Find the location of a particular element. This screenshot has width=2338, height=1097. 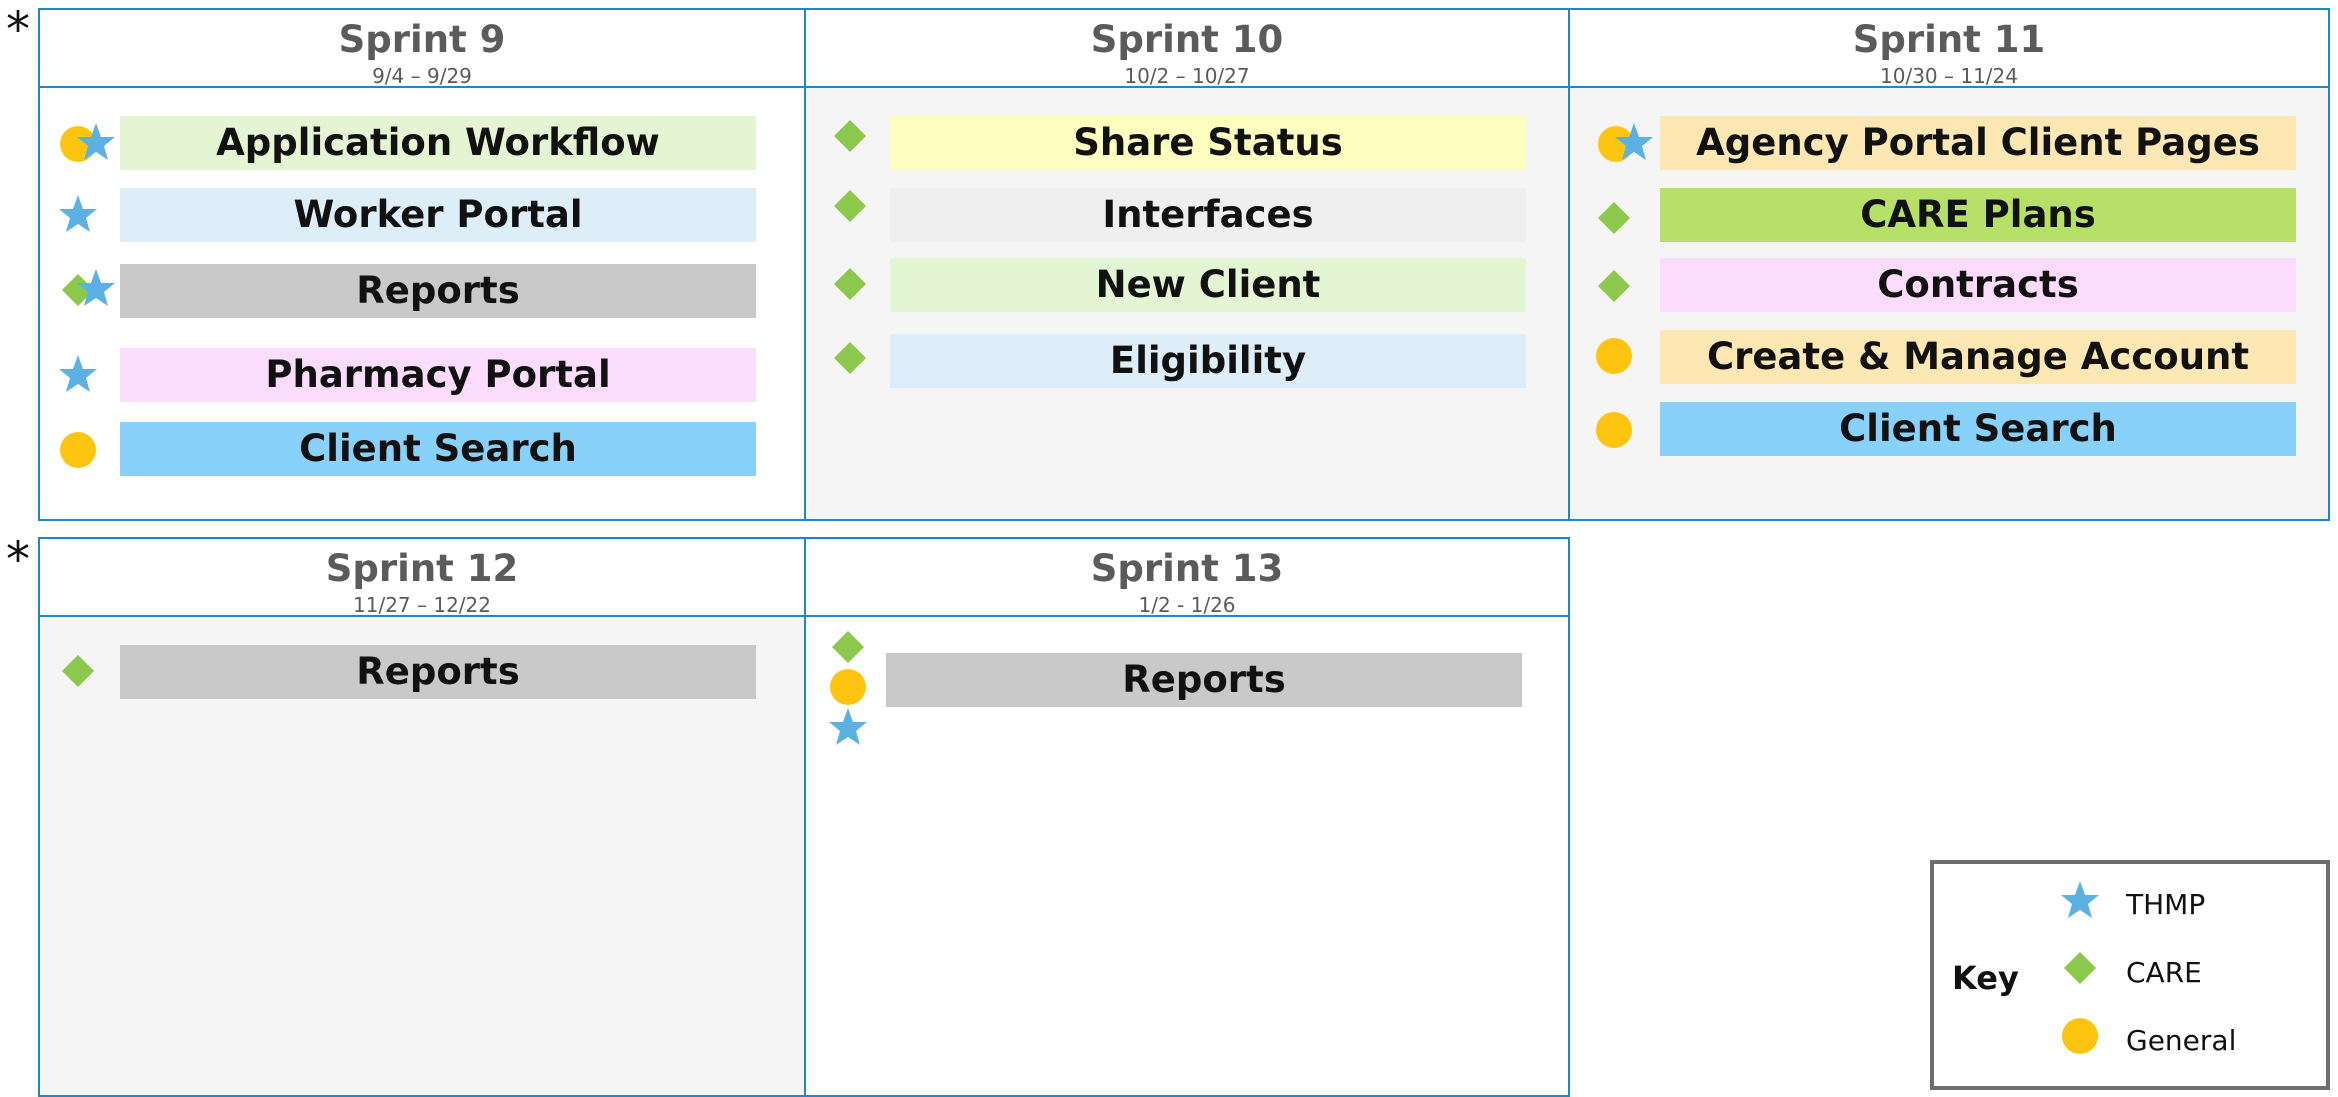

feature-bar: Worker Portal is located at coordinates (438, 215).